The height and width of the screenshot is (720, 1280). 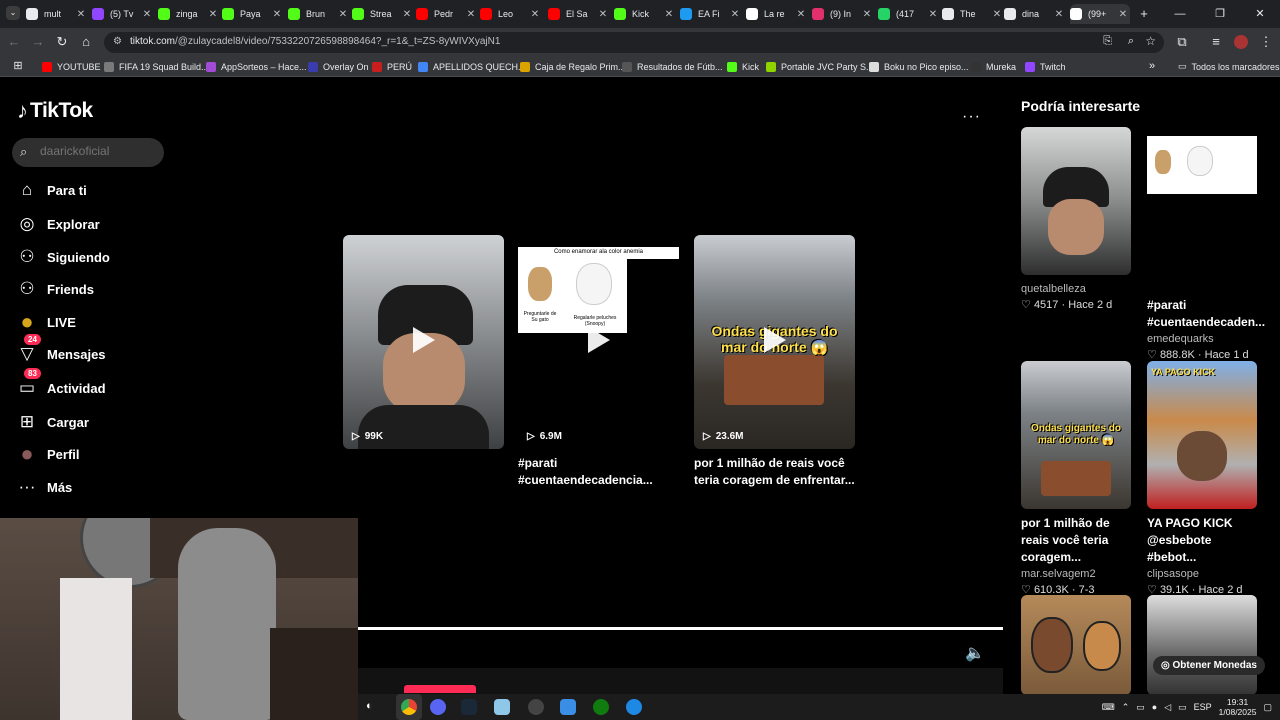 What do you see at coordinates (117, 41) in the screenshot?
I see `site-info-icon: ⚙` at bounding box center [117, 41].